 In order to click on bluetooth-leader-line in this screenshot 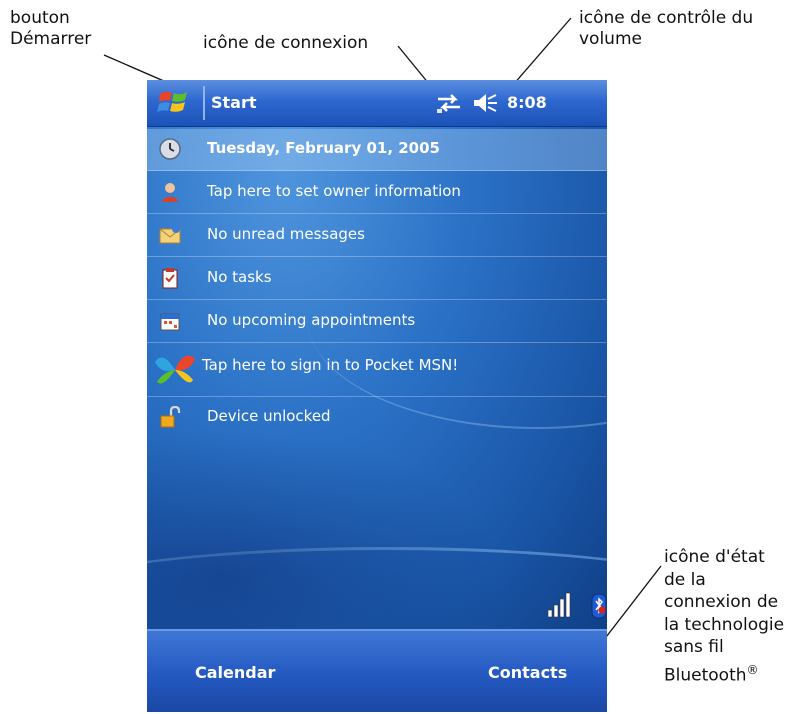, I will do `click(632, 603)`.